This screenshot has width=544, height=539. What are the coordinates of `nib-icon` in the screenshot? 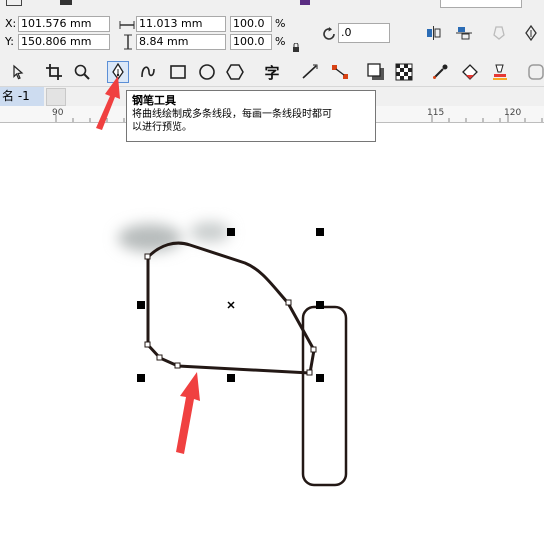 It's located at (531, 33).